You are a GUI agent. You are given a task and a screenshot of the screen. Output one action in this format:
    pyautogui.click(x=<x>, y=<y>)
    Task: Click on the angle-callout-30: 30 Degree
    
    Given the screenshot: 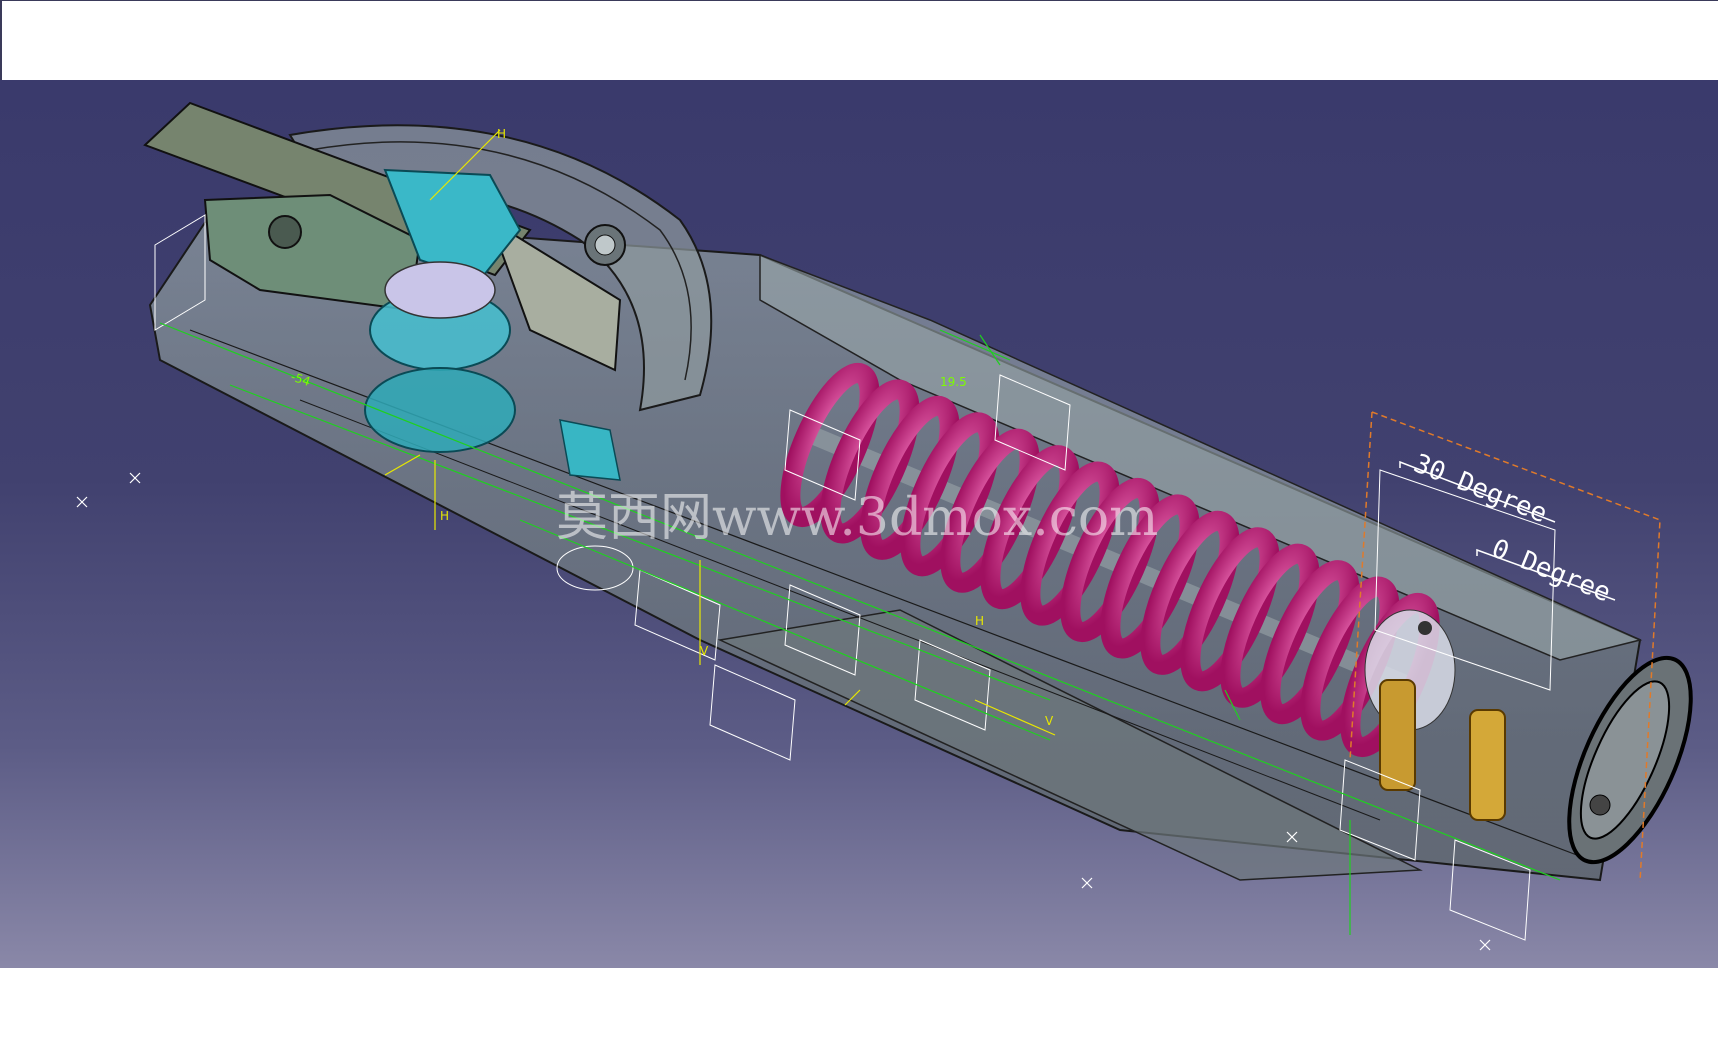 What is the action you would take?
    pyautogui.click(x=1477, y=489)
    